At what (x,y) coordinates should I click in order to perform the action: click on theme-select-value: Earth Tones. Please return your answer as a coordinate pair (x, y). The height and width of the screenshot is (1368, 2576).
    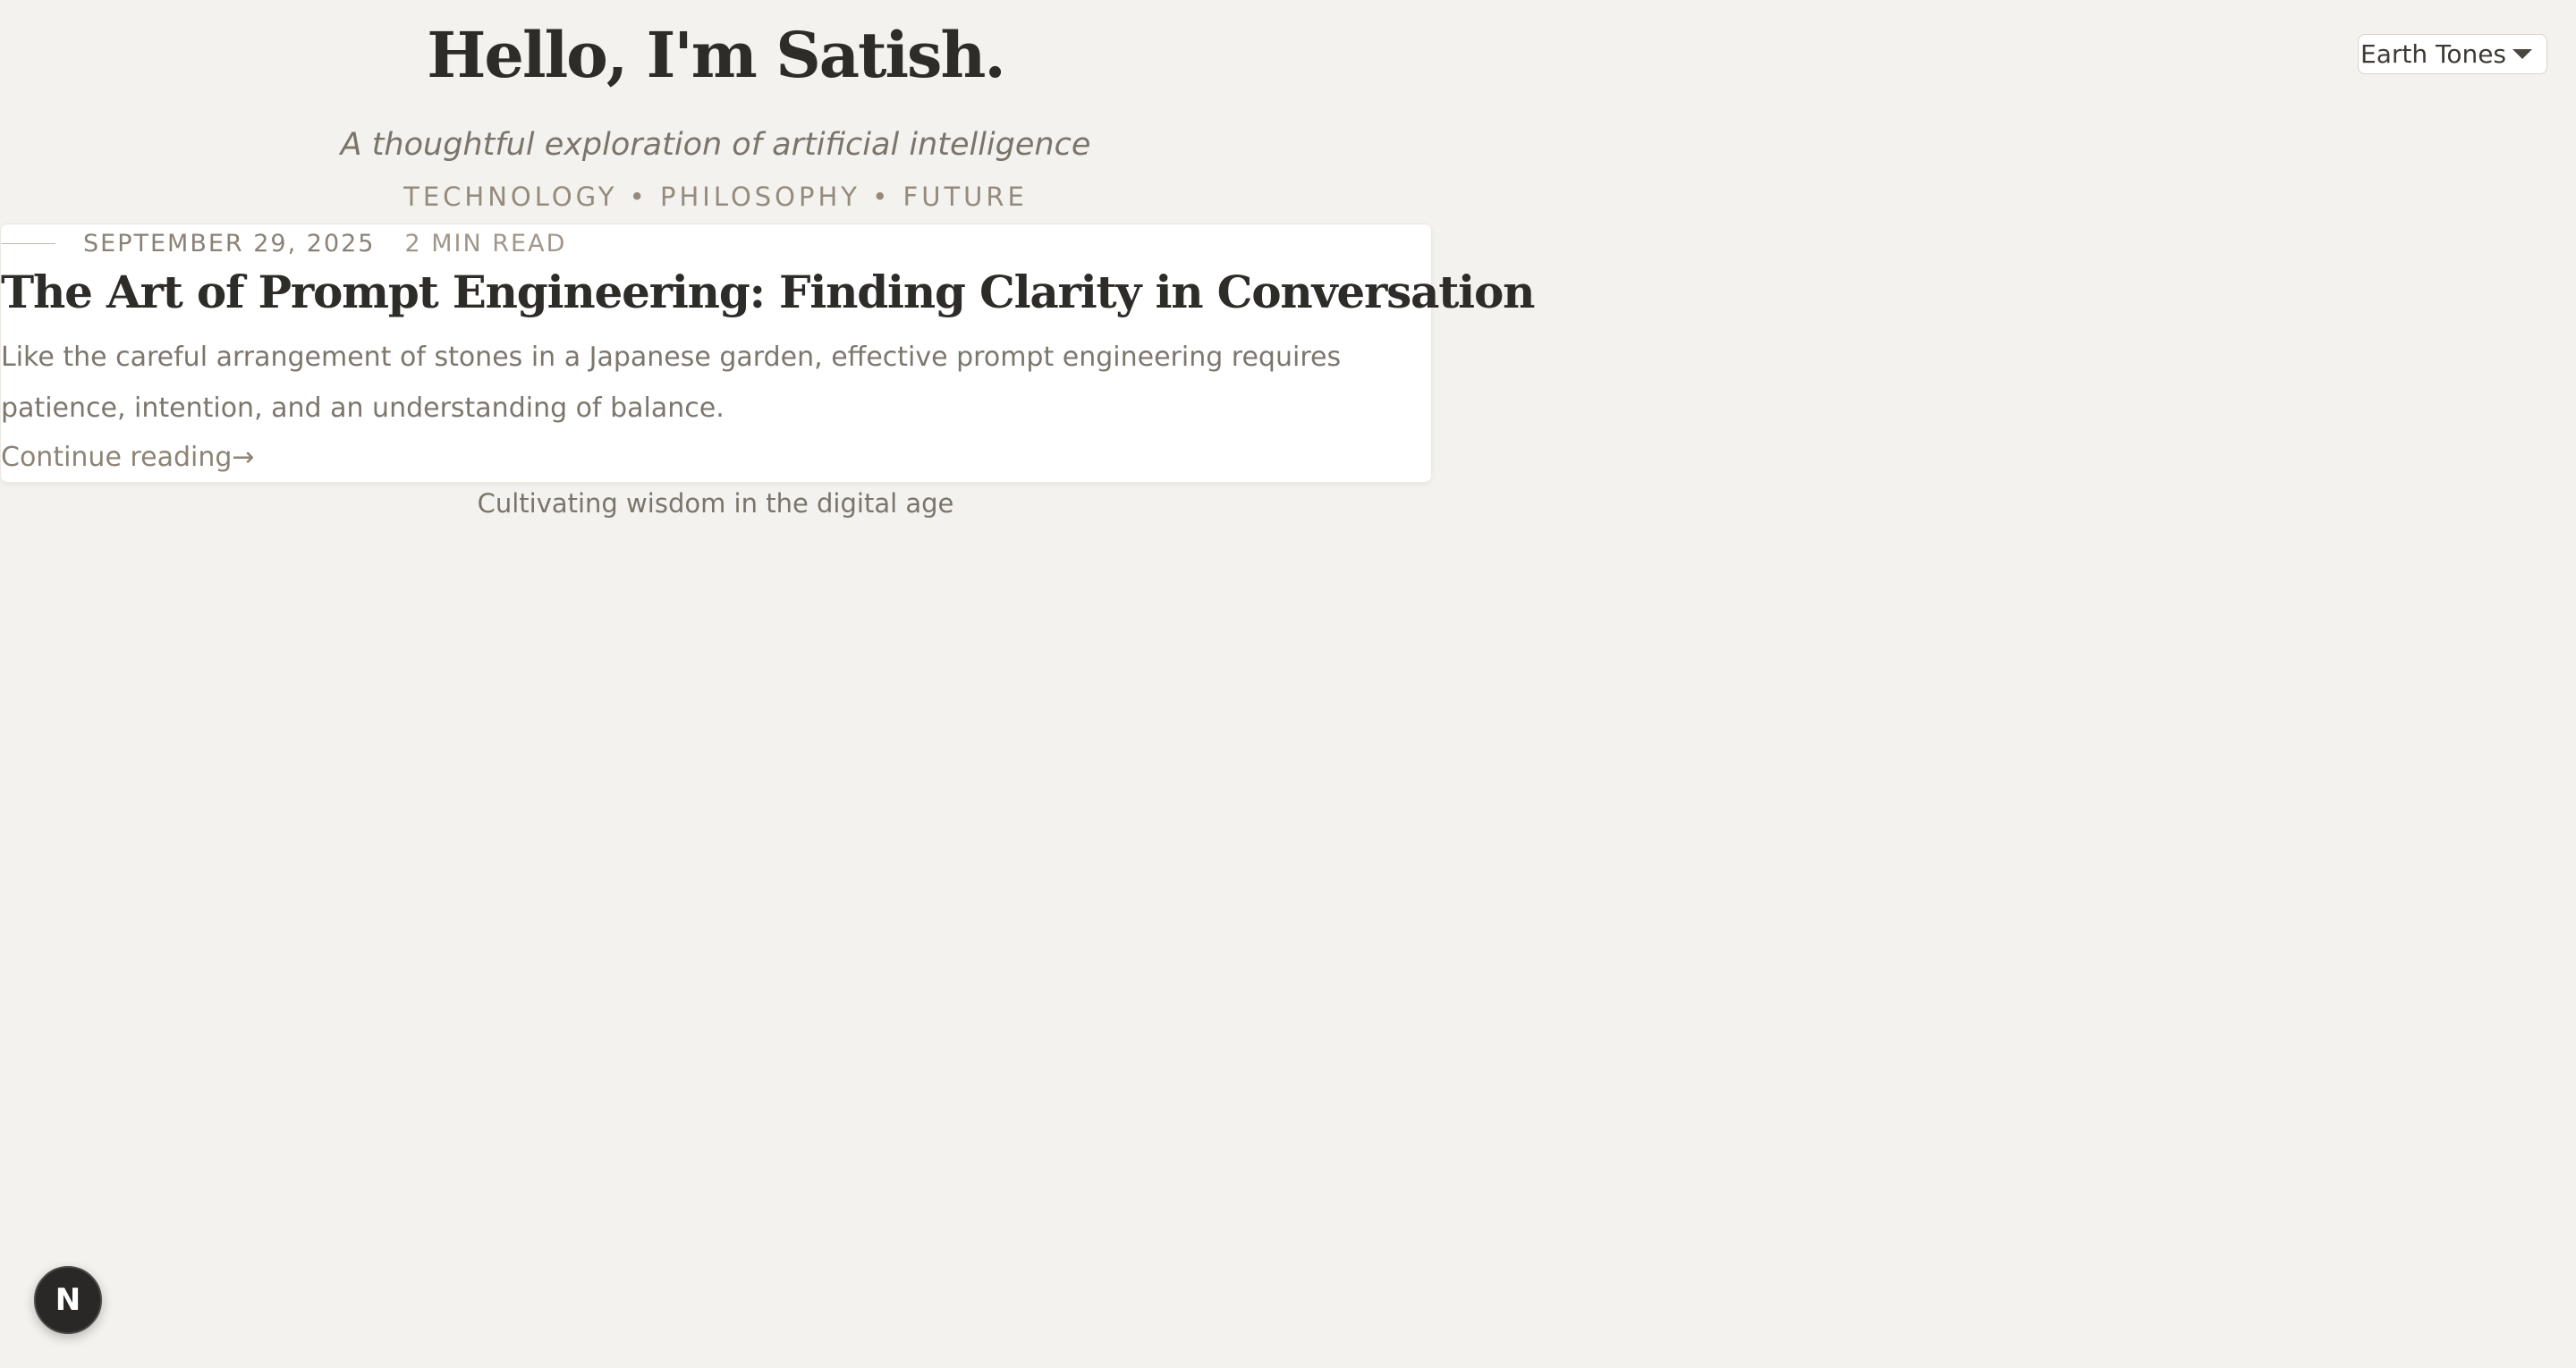
    Looking at the image, I should click on (2433, 54).